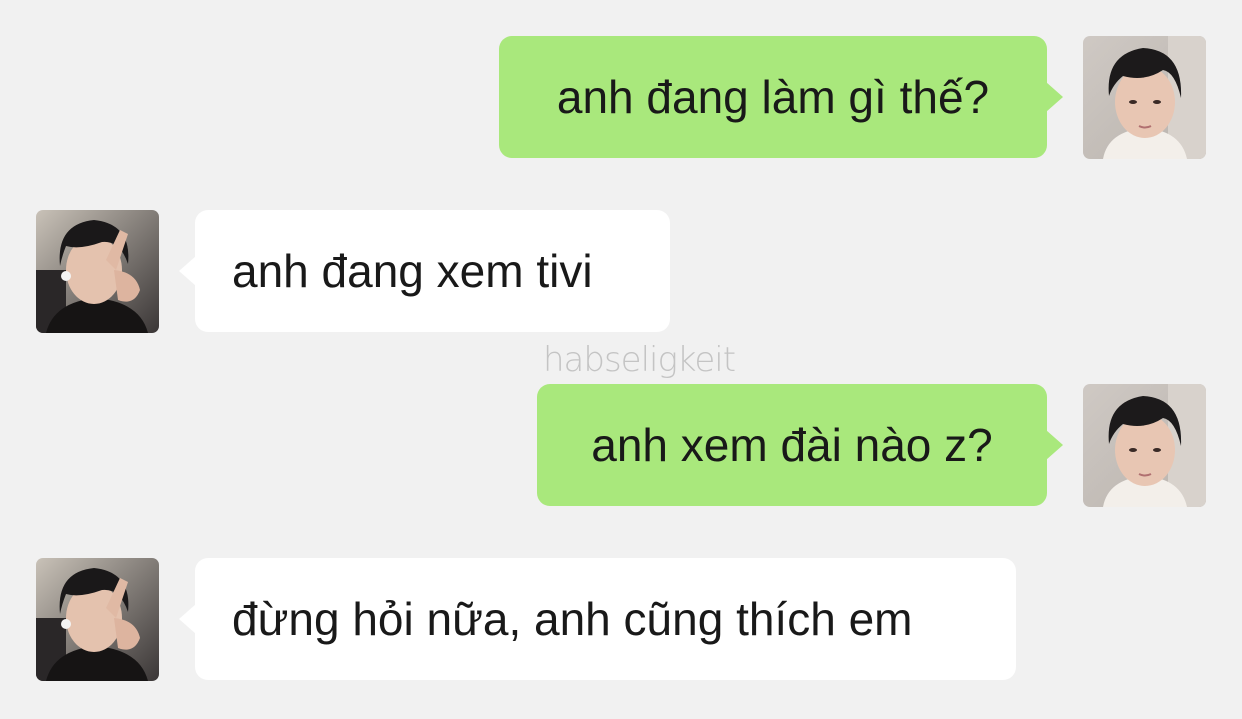 This screenshot has width=1242, height=719. Describe the element at coordinates (792, 445) in the screenshot. I see `message-text: anh xem đài nào z?` at that location.